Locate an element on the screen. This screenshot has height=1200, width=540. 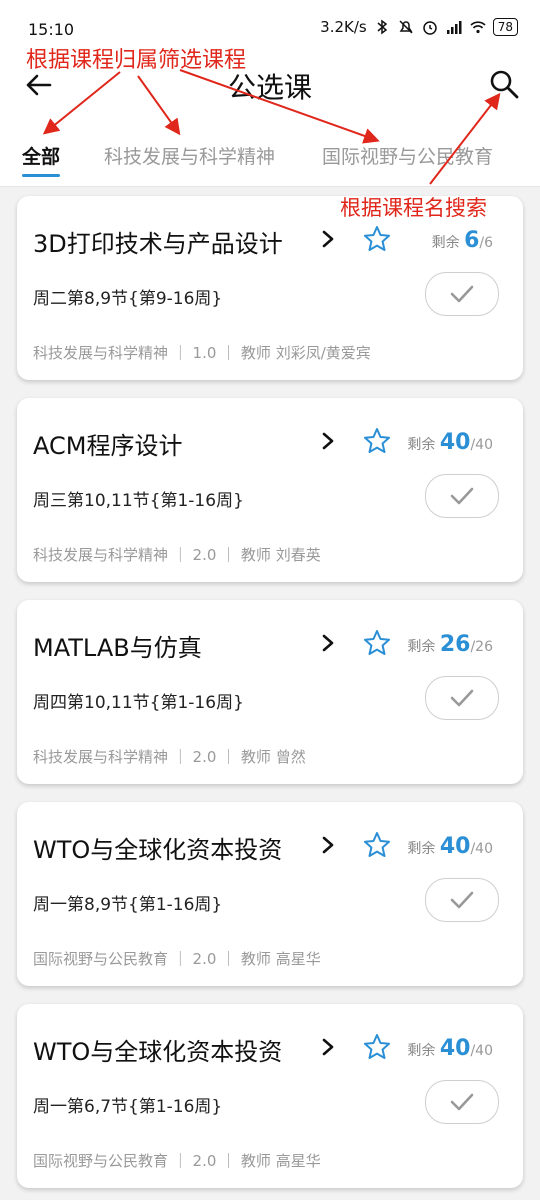
wifi-icon is located at coordinates (478, 27).